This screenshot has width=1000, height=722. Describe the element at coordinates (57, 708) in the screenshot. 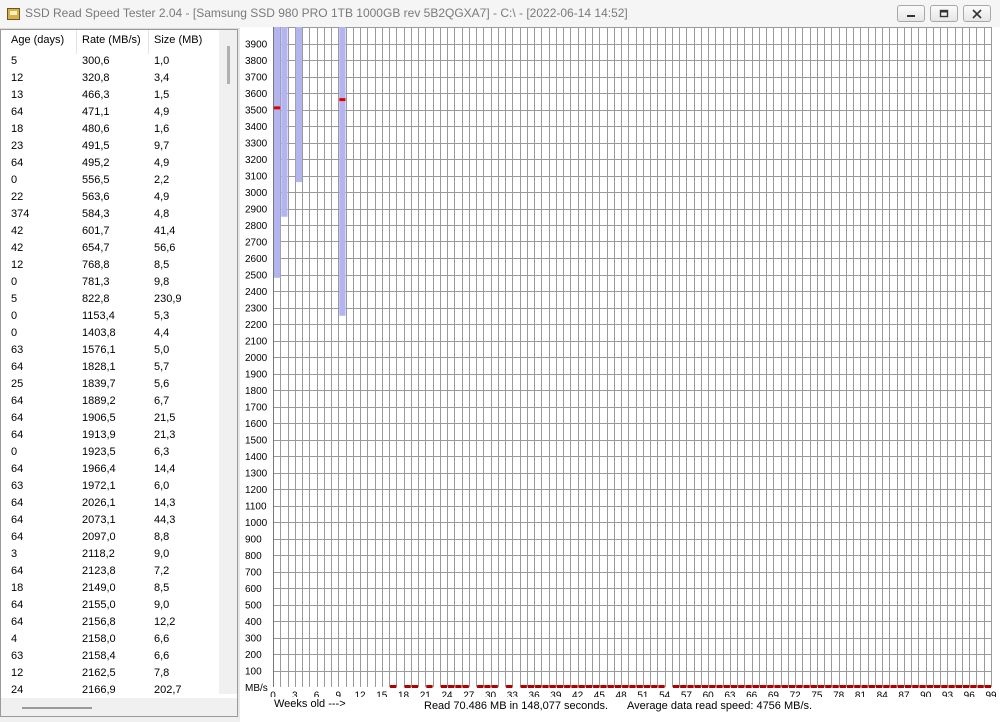

I see `horizontal-scroll-thumb` at that location.